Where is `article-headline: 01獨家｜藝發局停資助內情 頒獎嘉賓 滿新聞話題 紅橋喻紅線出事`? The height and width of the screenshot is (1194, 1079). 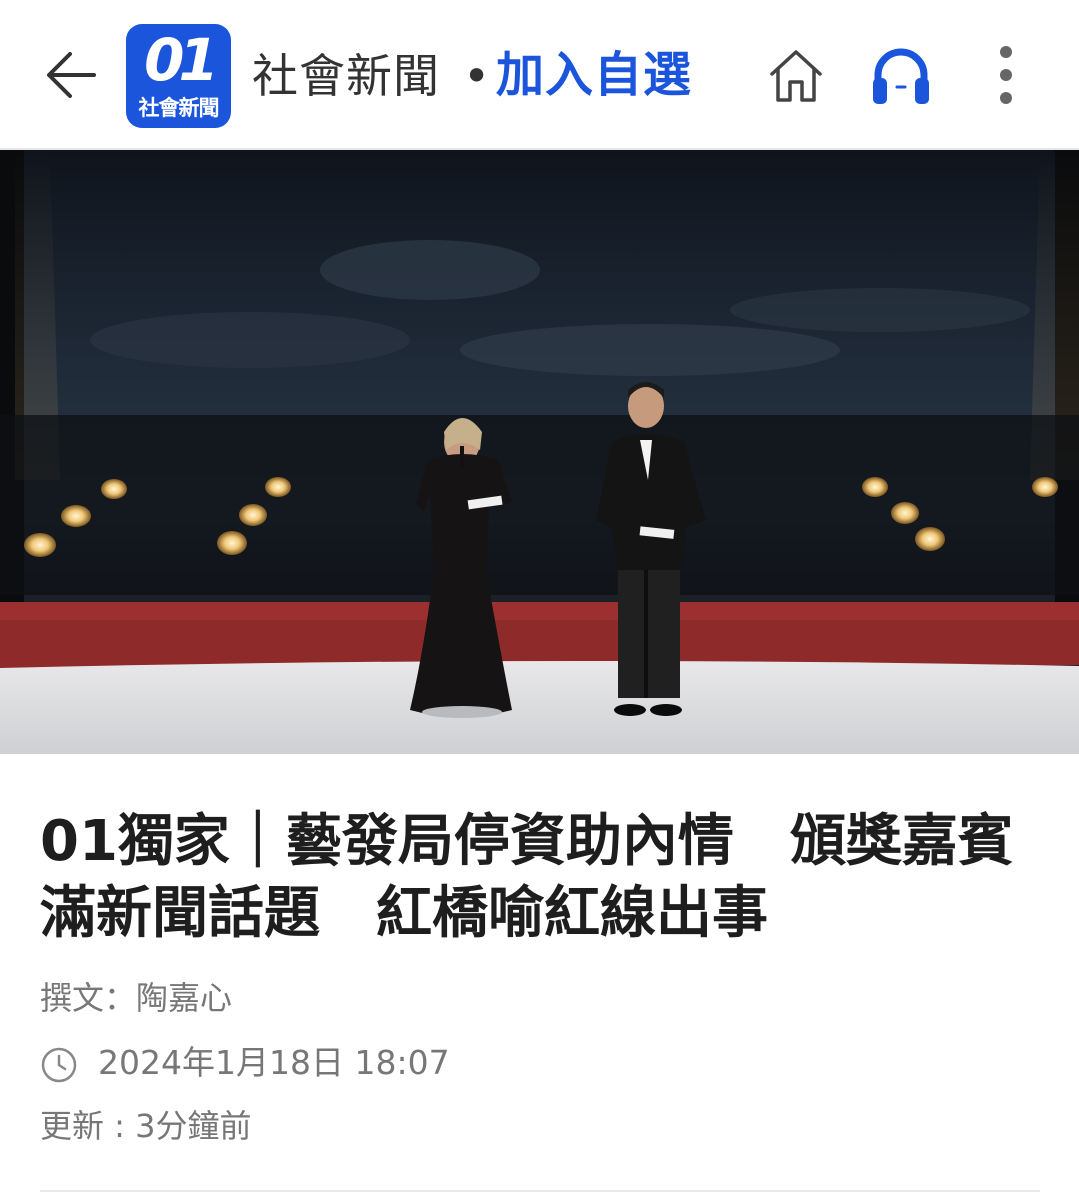 article-headline: 01獨家｜藝發局停資助內情 頒獎嘉賓 滿新聞話題 紅橋喻紅線出事 is located at coordinates (527, 877).